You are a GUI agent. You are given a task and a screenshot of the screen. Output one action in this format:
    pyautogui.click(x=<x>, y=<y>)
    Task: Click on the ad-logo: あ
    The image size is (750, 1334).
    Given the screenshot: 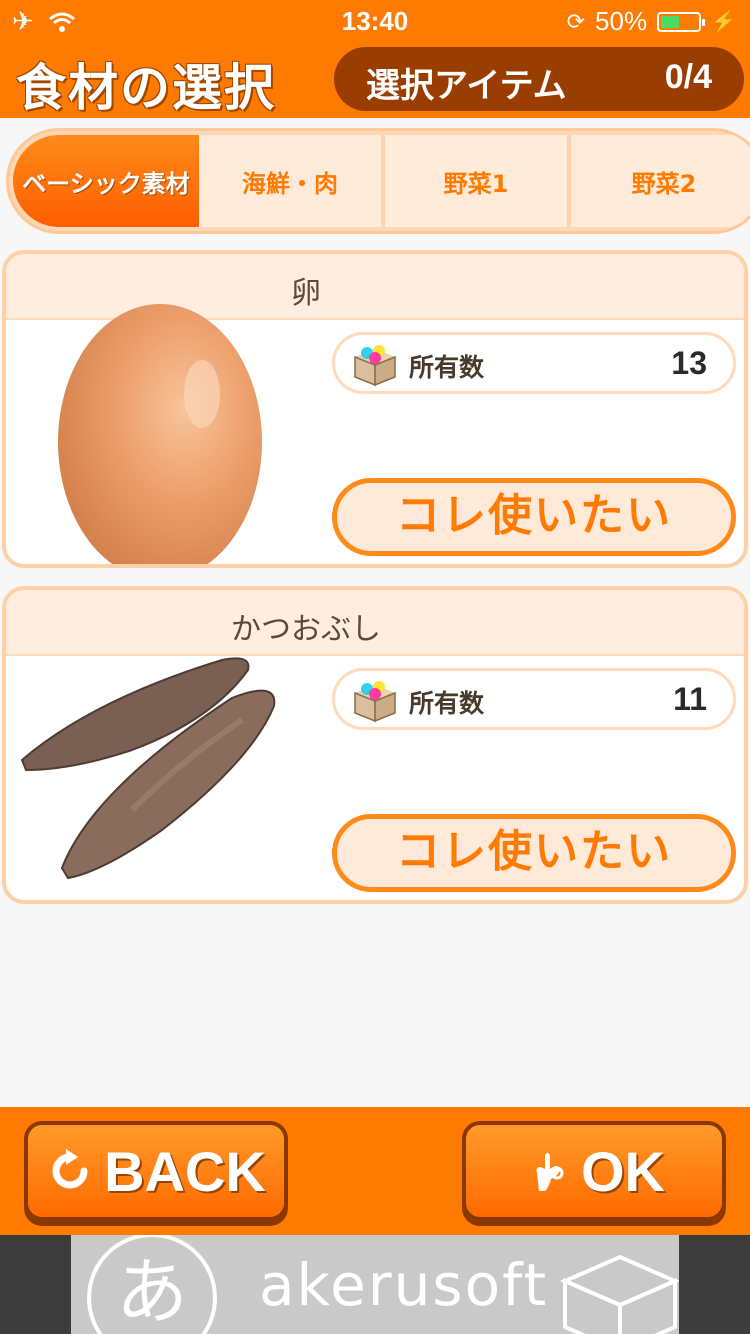 What is the action you would take?
    pyautogui.click(x=152, y=1284)
    